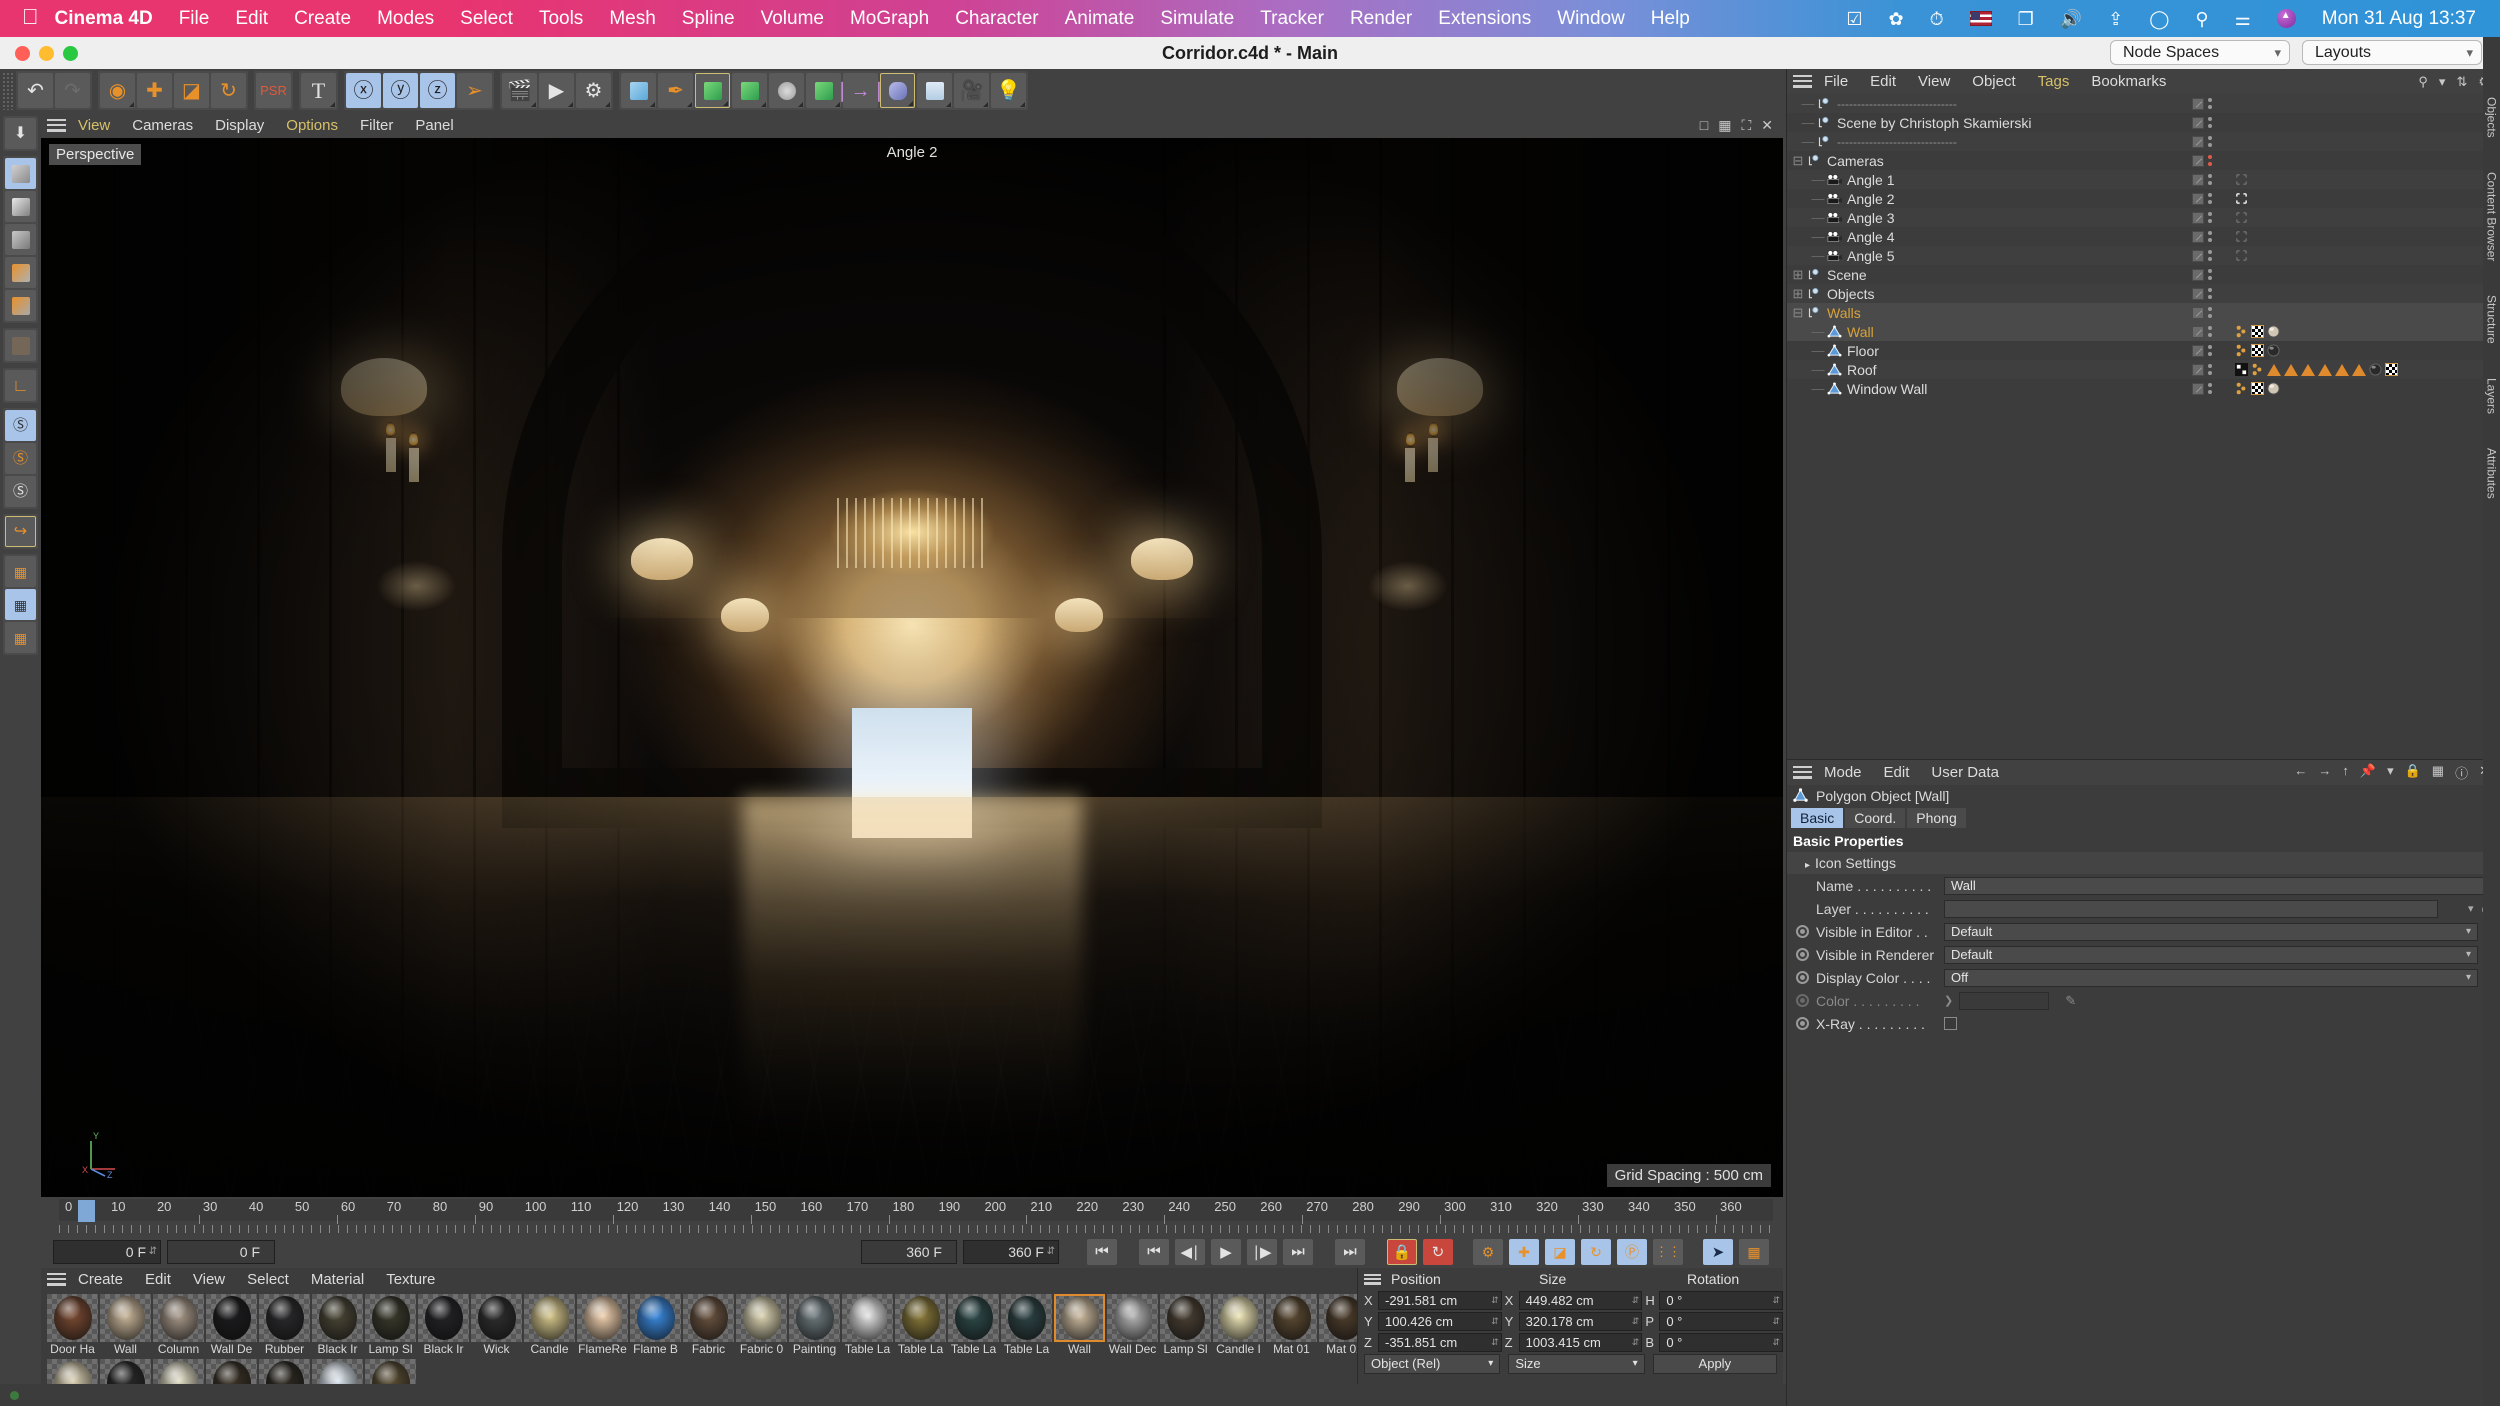 This screenshot has width=2500, height=1406. Describe the element at coordinates (1576, 1363) in the screenshot. I see `coordinate-size-select: Size ▾` at that location.